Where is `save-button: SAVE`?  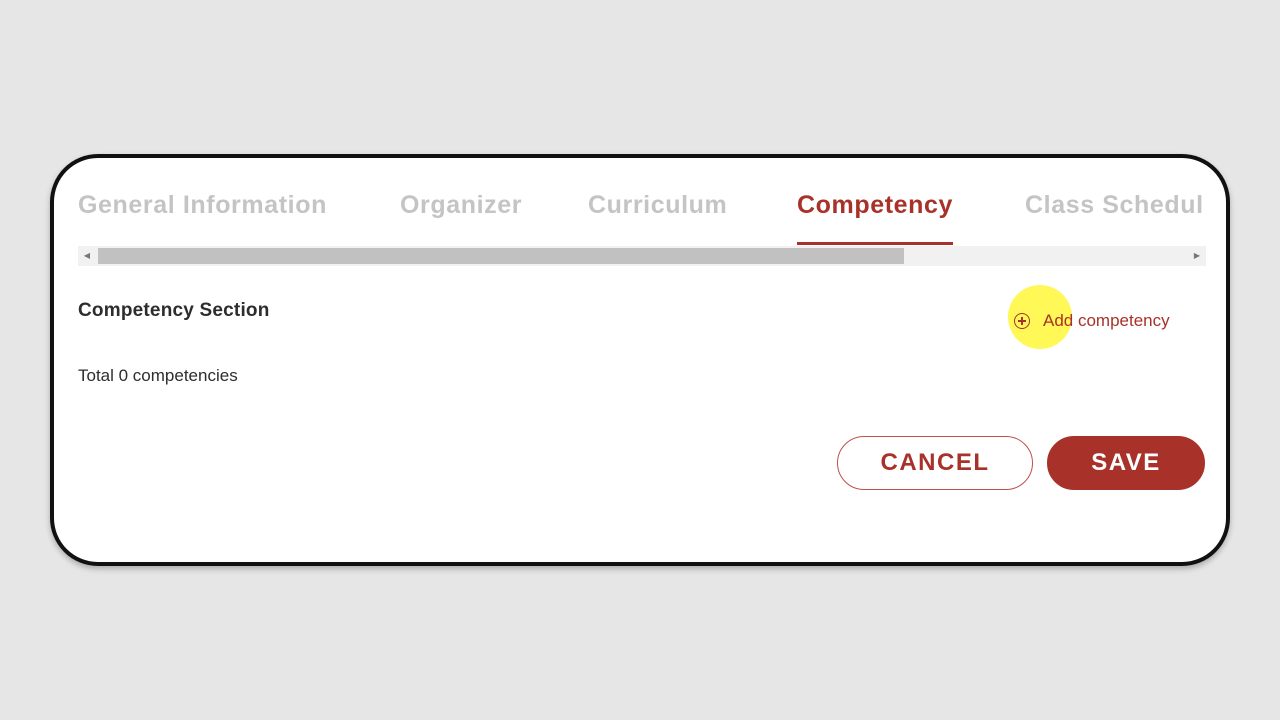 save-button: SAVE is located at coordinates (1126, 463).